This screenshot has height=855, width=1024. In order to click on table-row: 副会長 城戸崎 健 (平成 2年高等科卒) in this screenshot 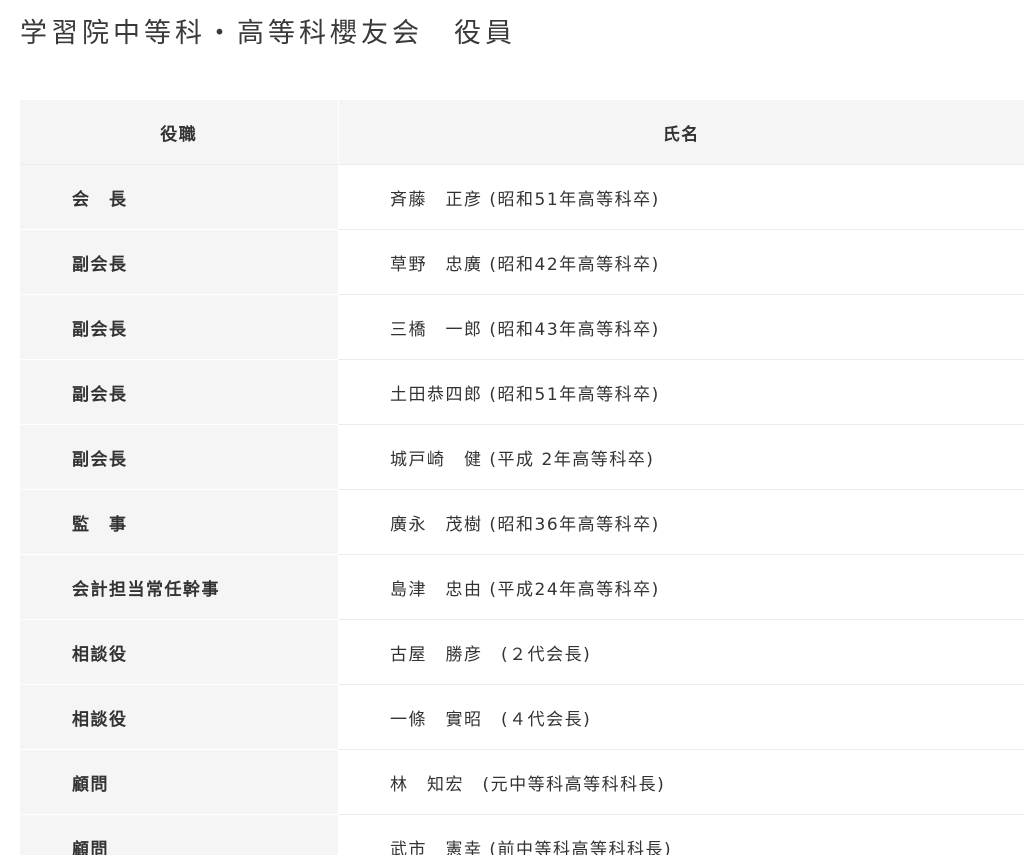, I will do `click(522, 457)`.